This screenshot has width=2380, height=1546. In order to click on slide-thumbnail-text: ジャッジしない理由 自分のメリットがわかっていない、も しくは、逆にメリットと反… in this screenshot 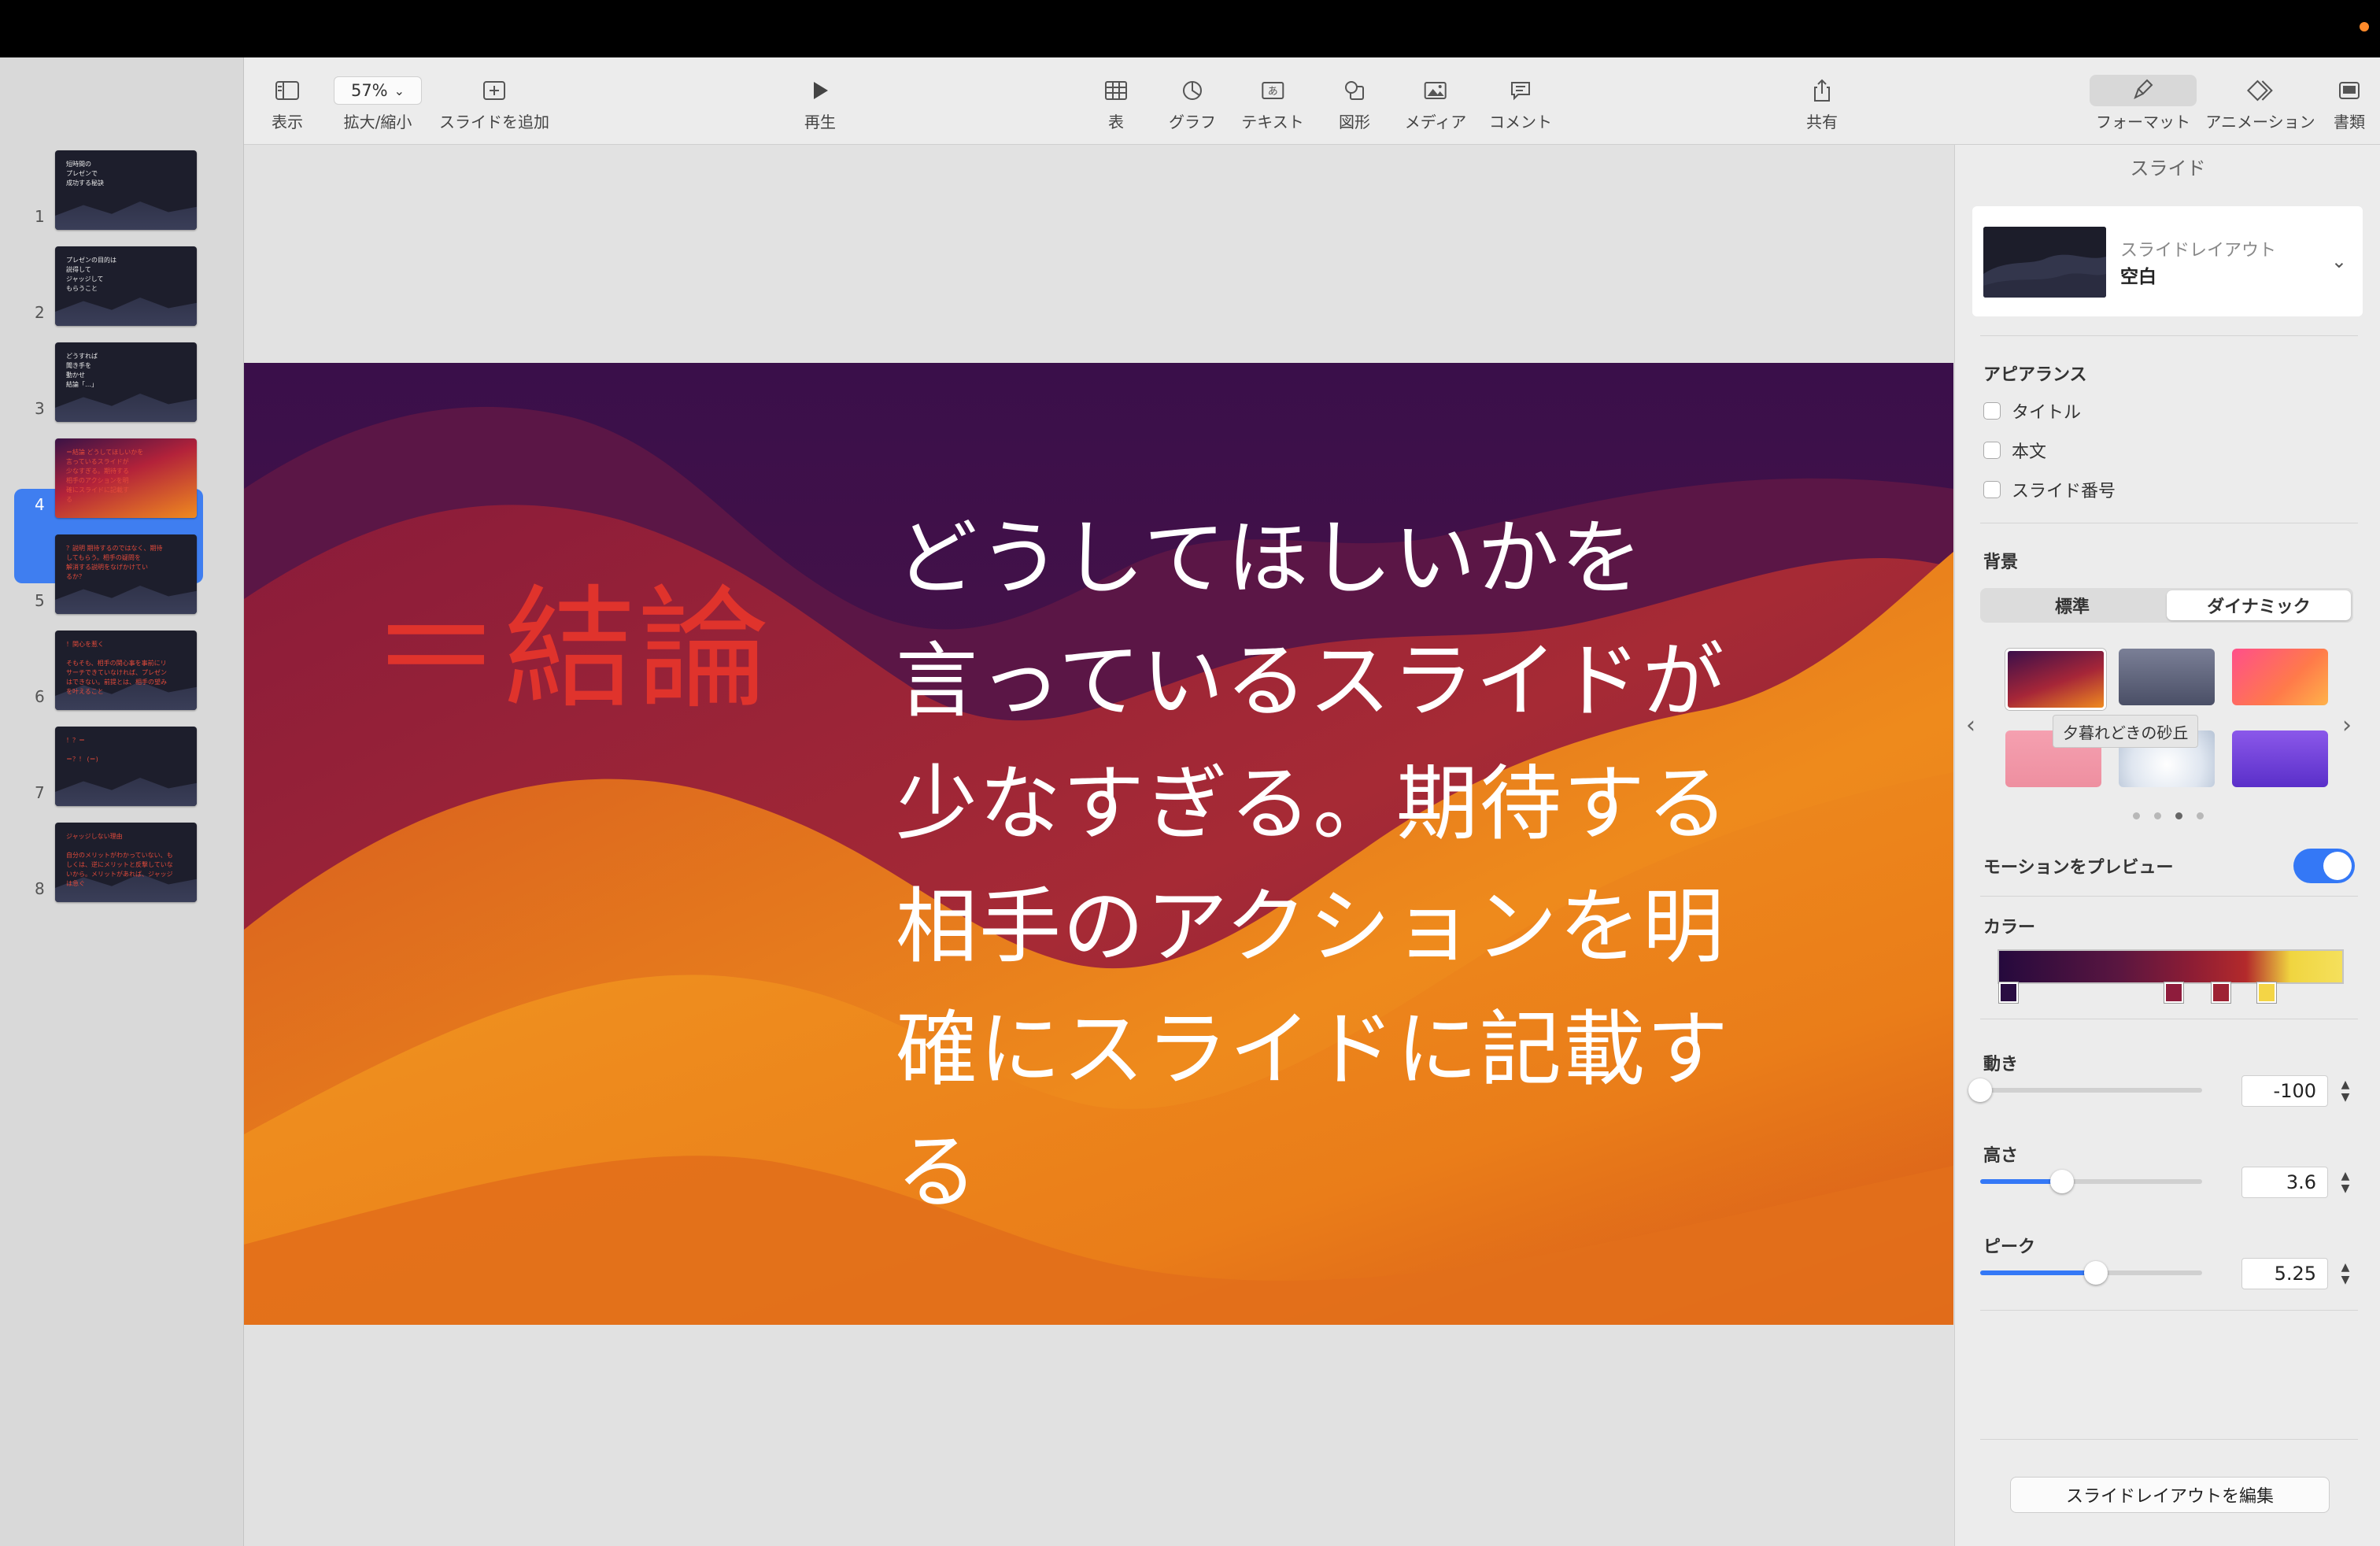, I will do `click(119, 860)`.